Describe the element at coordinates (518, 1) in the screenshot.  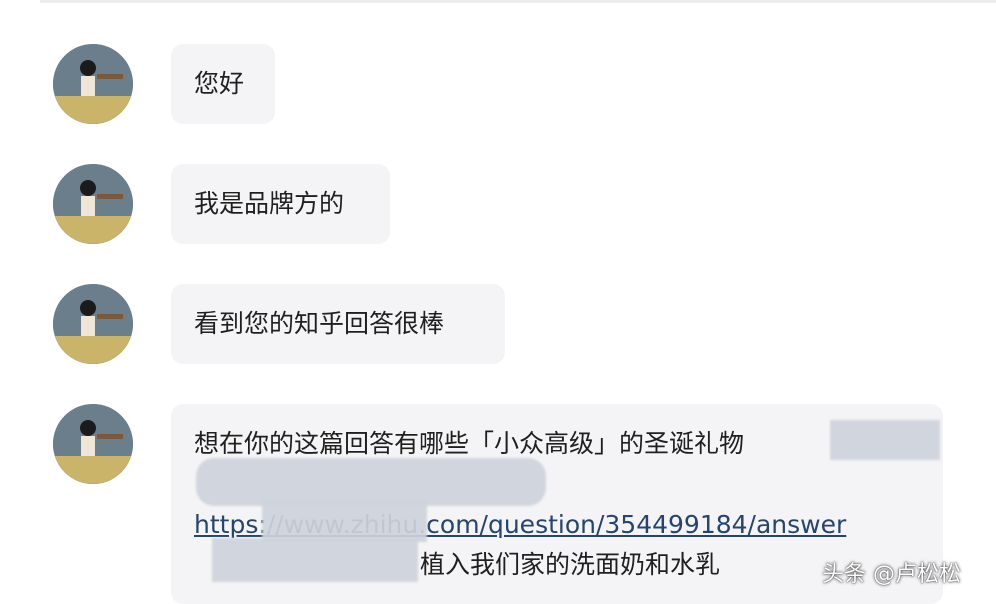
I see `top-divider` at that location.